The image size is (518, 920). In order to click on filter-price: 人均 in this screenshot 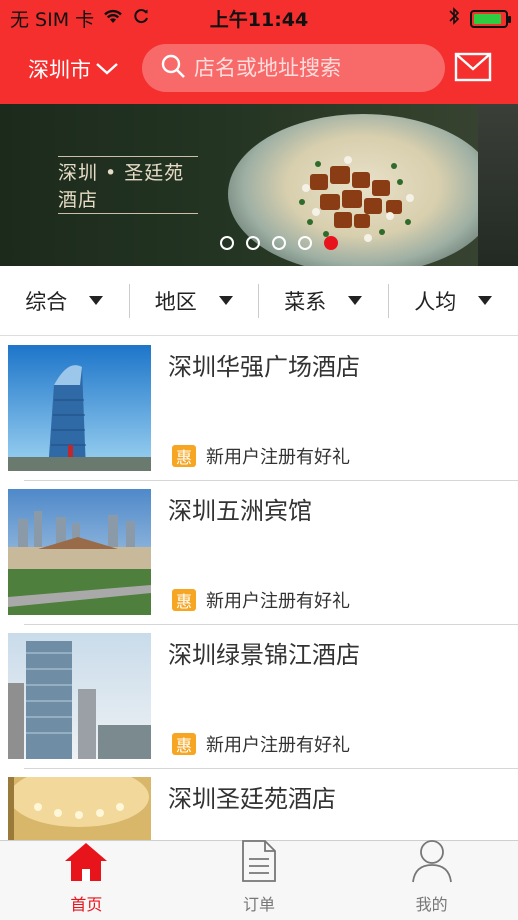, I will do `click(453, 301)`.